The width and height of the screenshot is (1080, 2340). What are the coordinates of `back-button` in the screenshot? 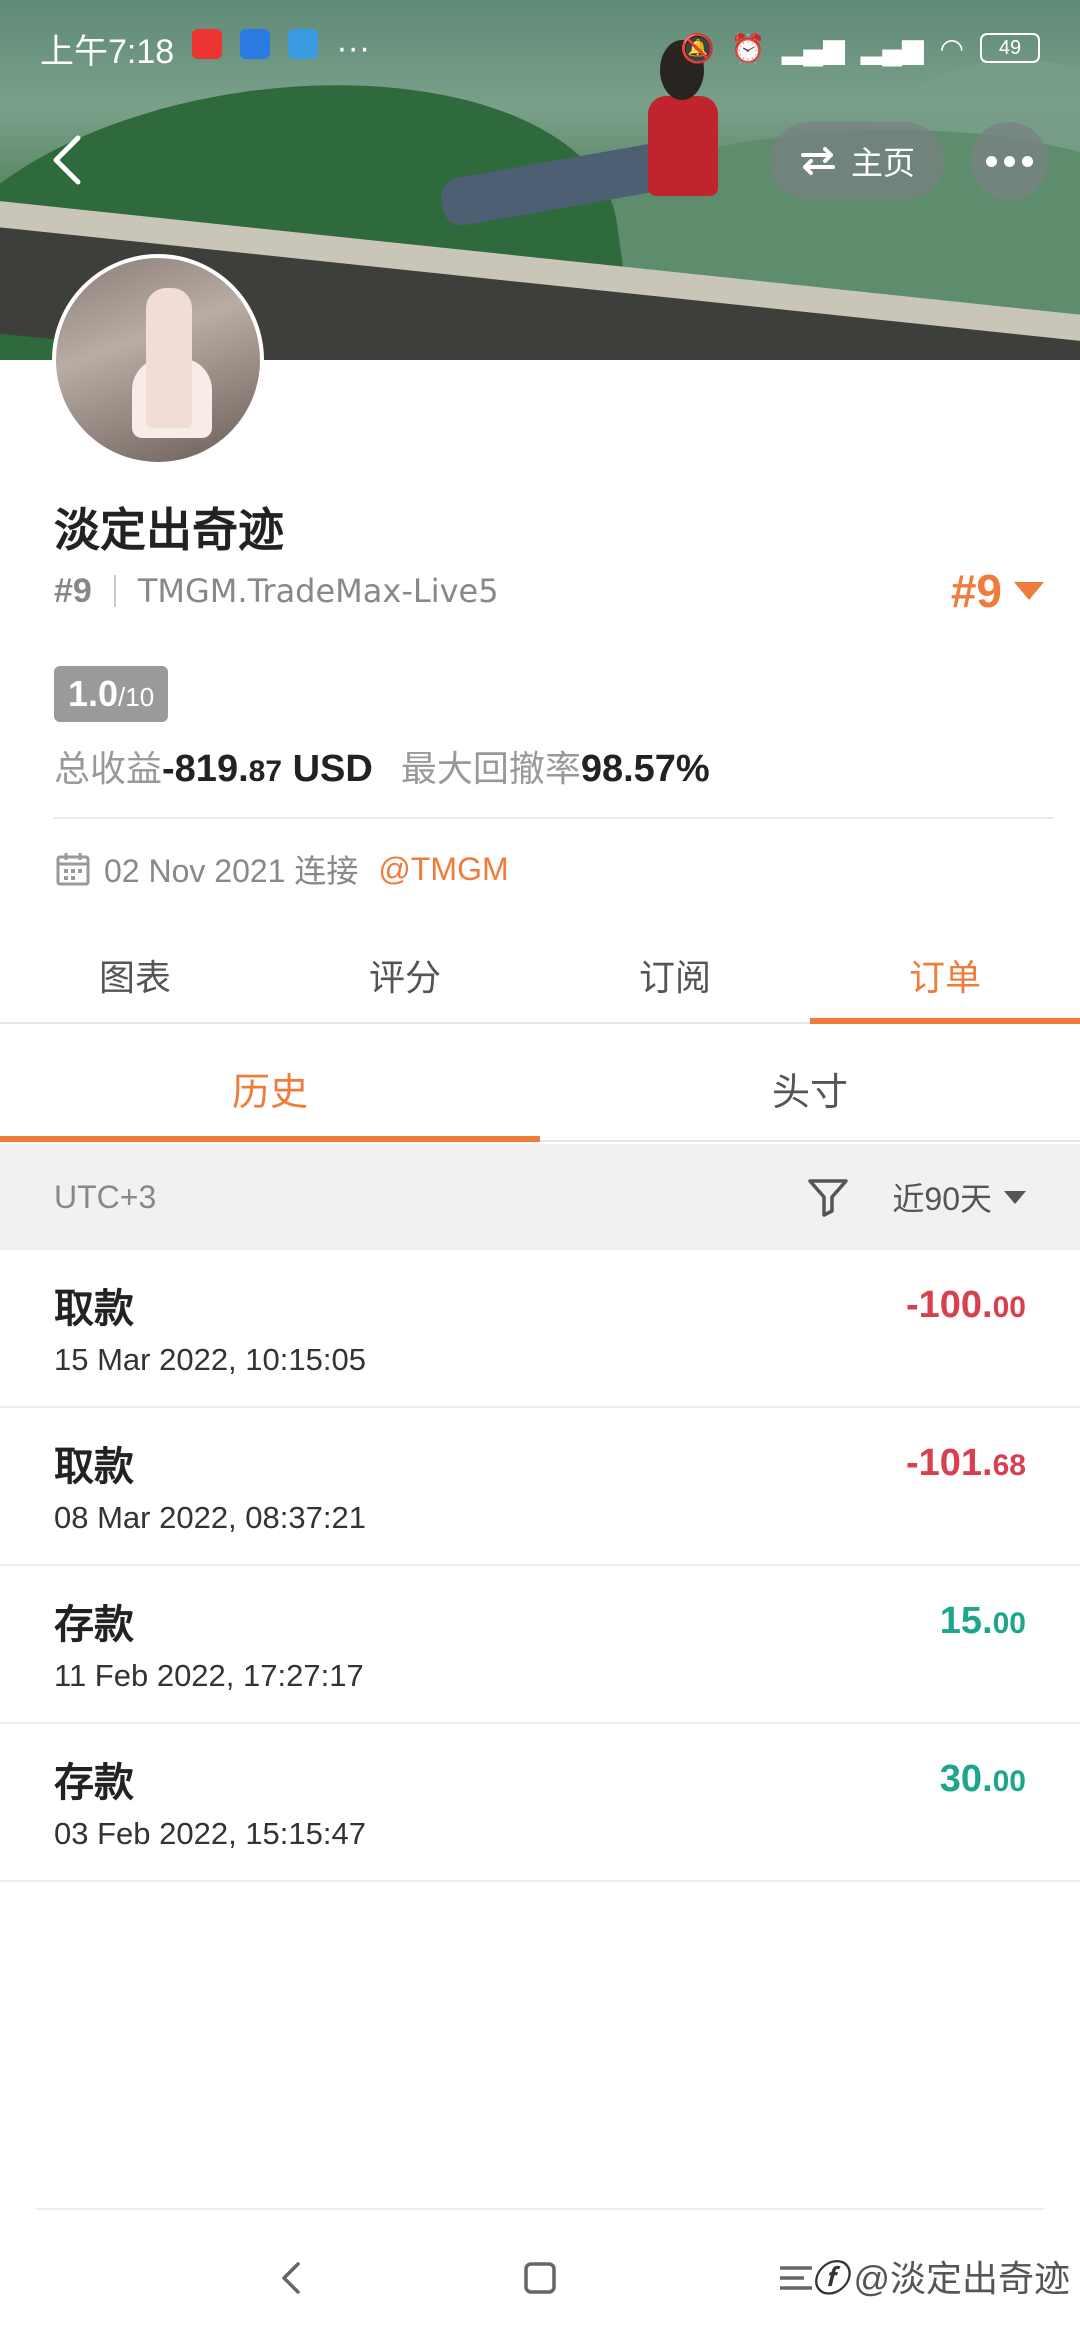 It's located at (70, 160).